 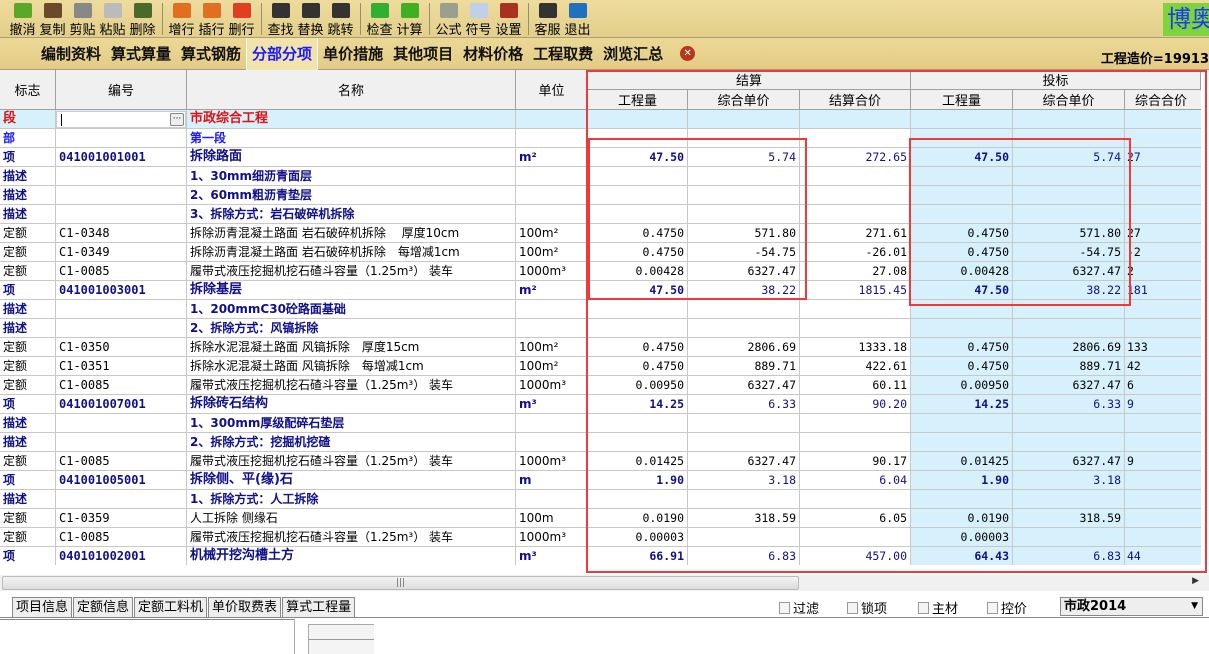 What do you see at coordinates (962, 119) in the screenshot?
I see `cell-bid-qty` at bounding box center [962, 119].